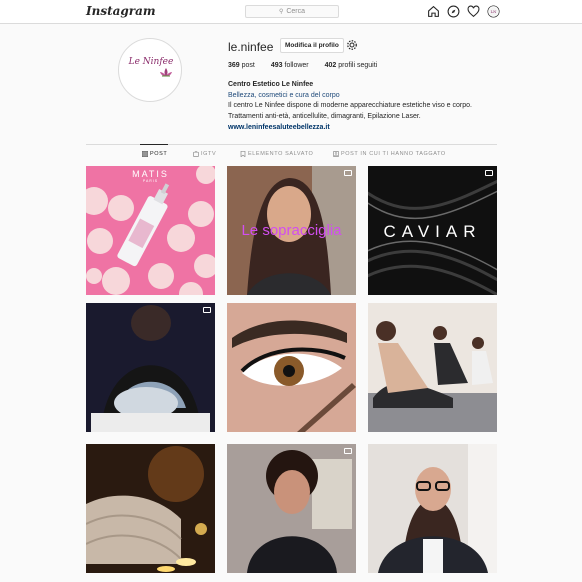 This screenshot has width=582, height=582. Describe the element at coordinates (150, 174) in the screenshot. I see `post-caption-matis: MATIS` at that location.